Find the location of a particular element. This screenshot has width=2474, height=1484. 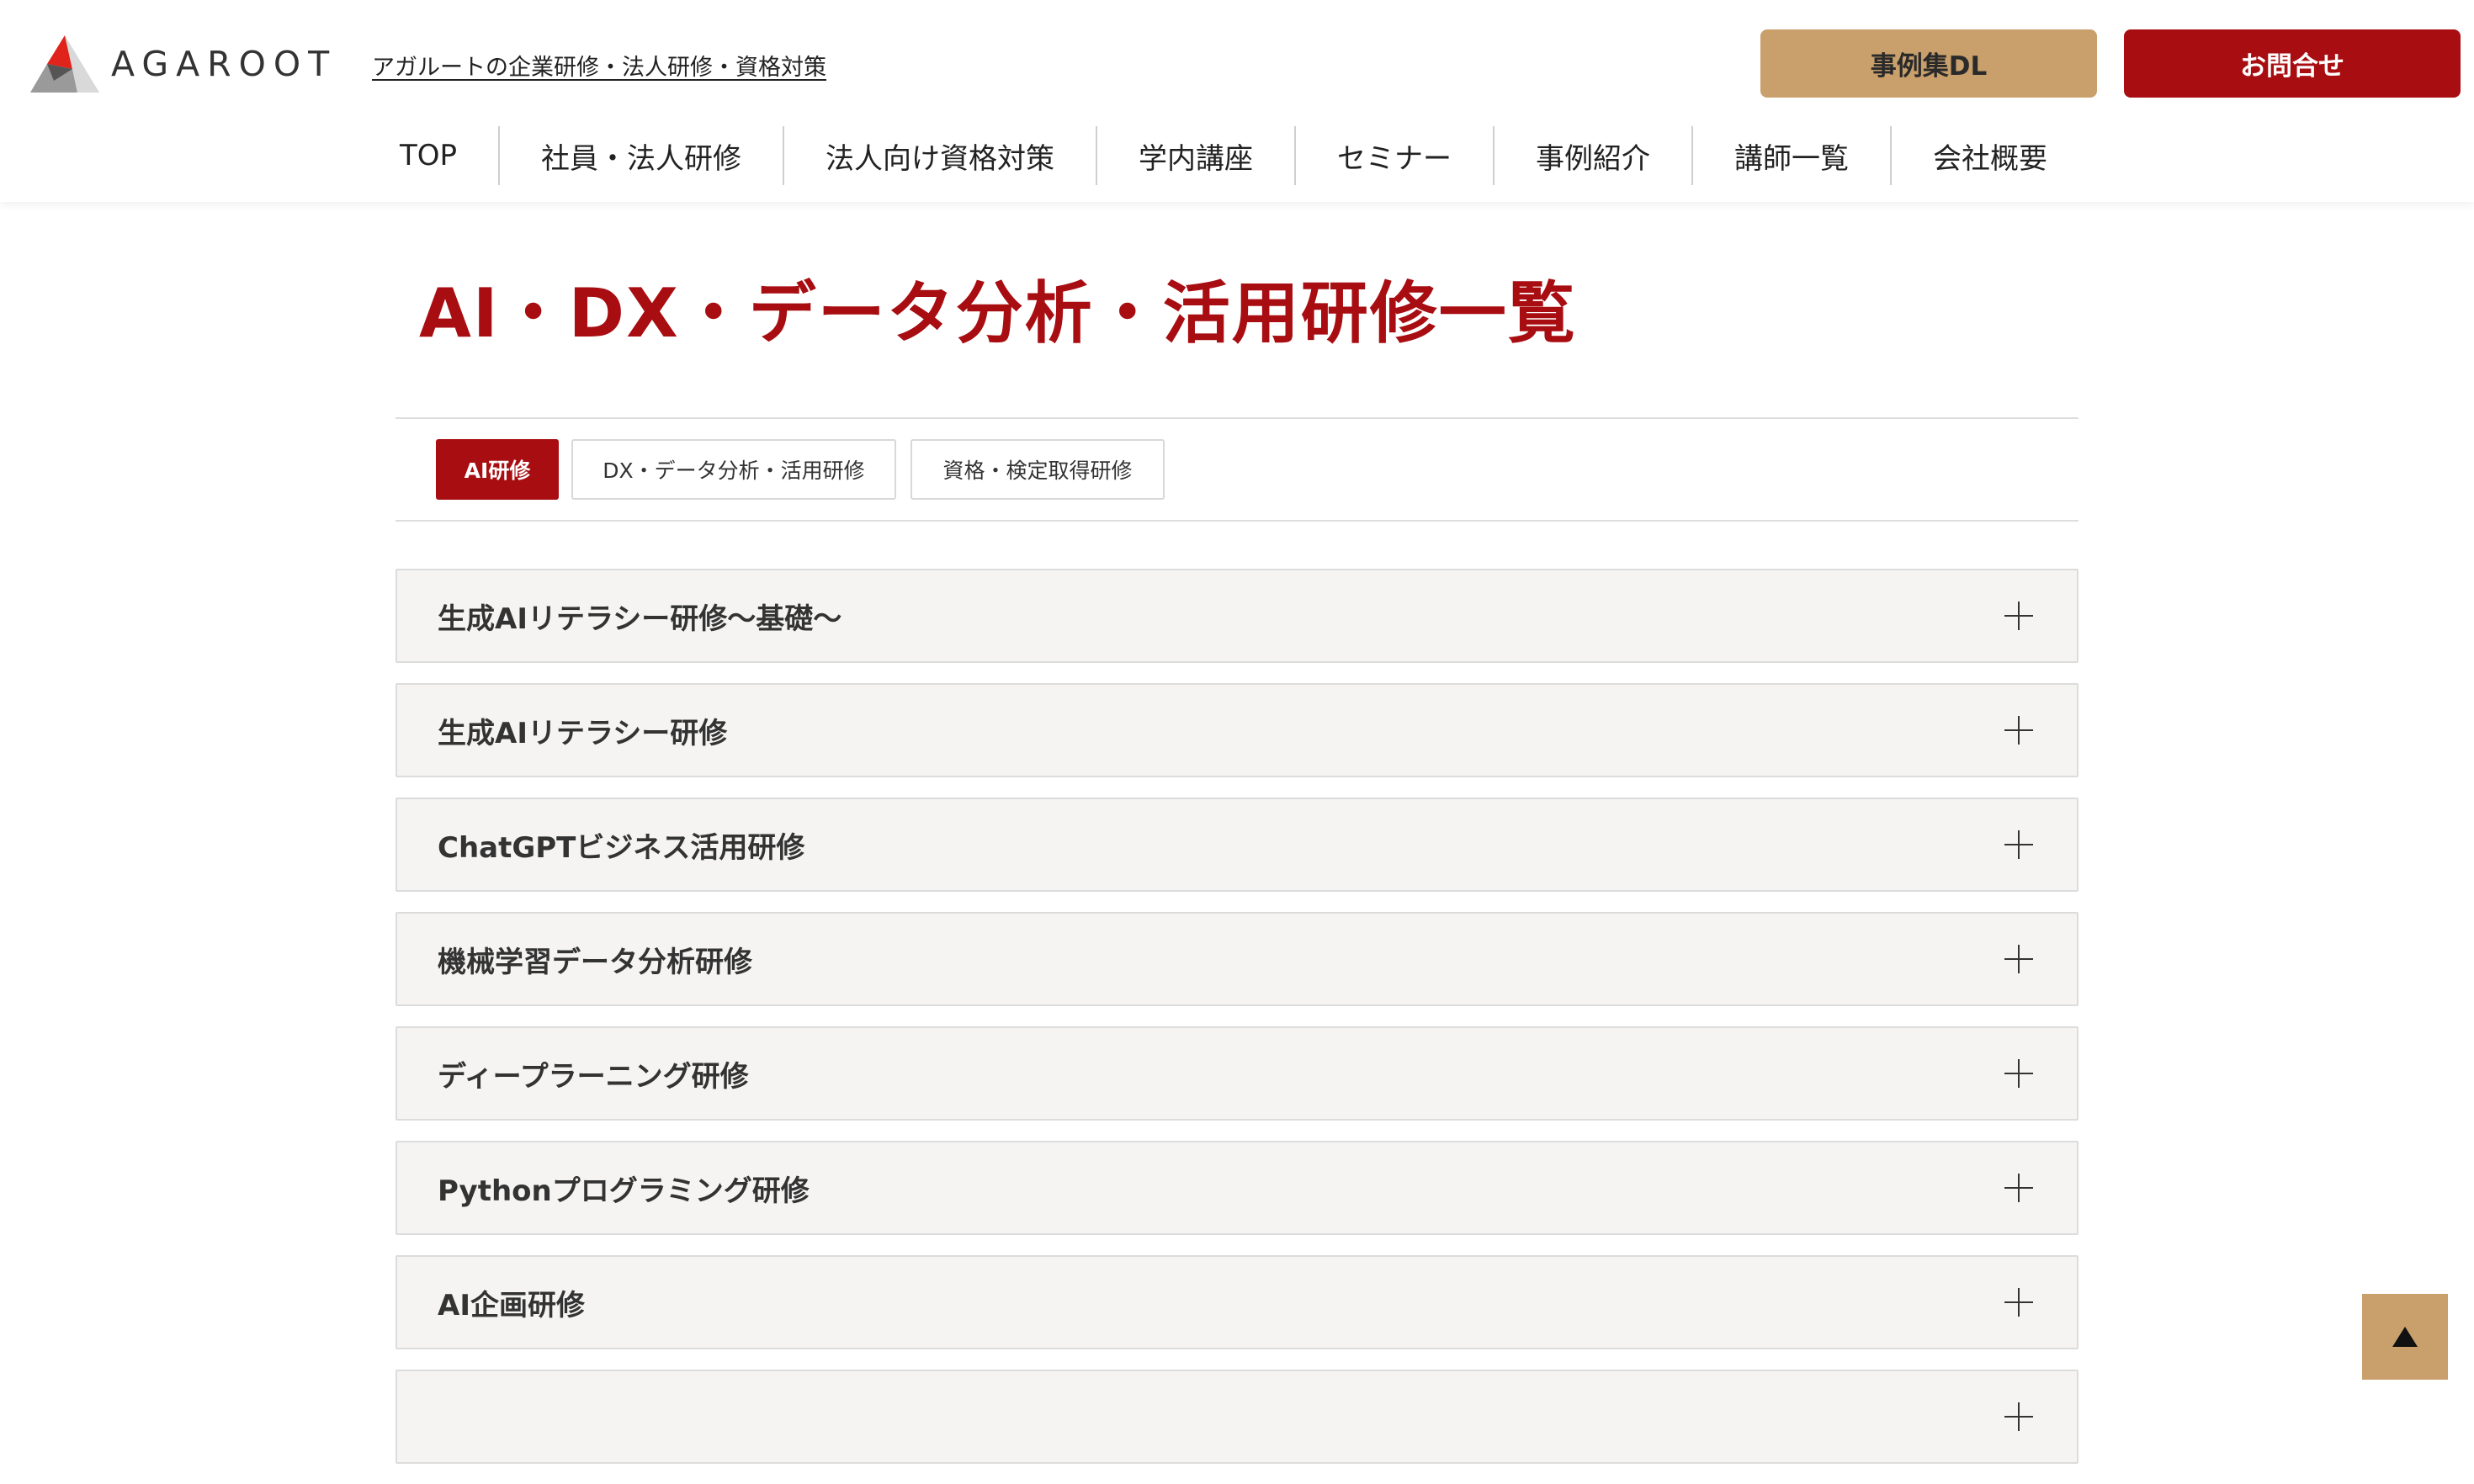

accordion-item: ディープラーニング研修 is located at coordinates (1237, 1073).